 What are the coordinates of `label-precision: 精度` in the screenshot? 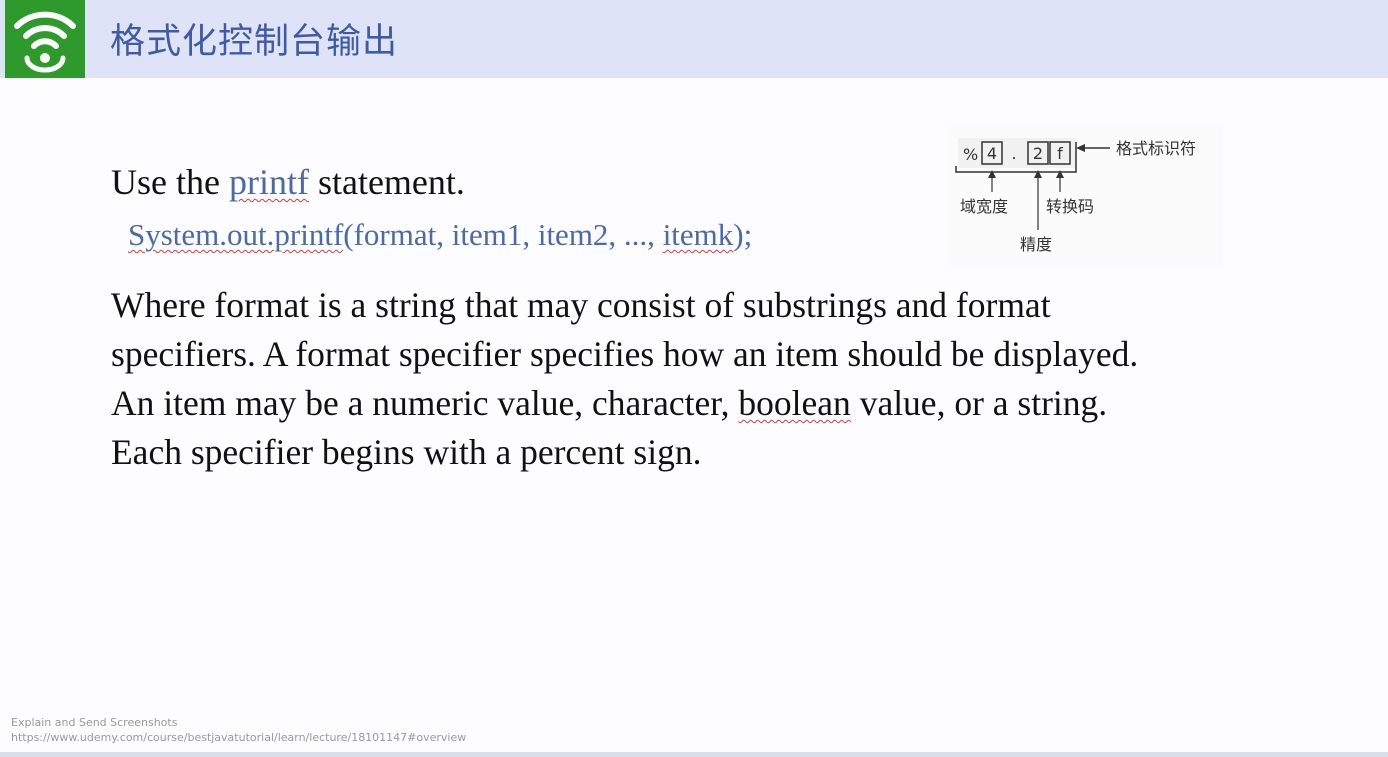 It's located at (1036, 244).